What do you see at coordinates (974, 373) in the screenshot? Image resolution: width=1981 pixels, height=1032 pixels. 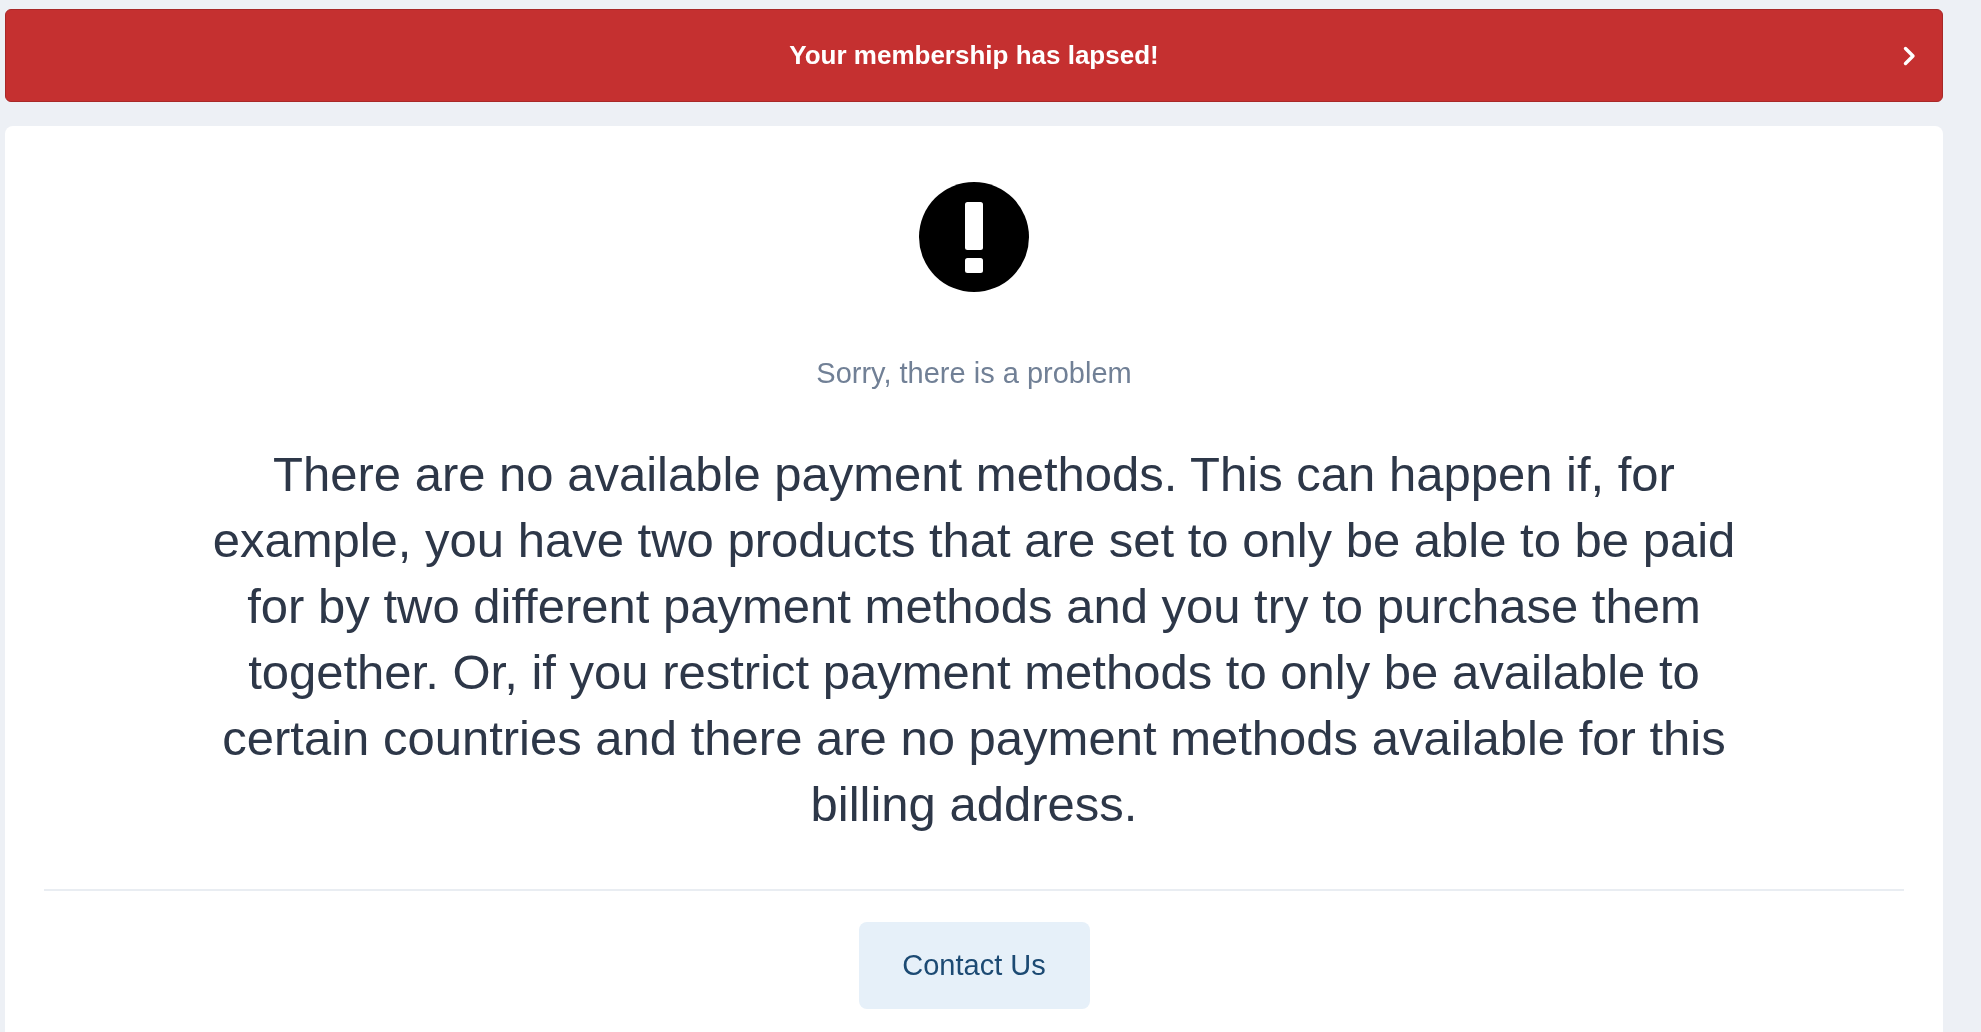 I see `error-heading: Sorry, there is a problem` at bounding box center [974, 373].